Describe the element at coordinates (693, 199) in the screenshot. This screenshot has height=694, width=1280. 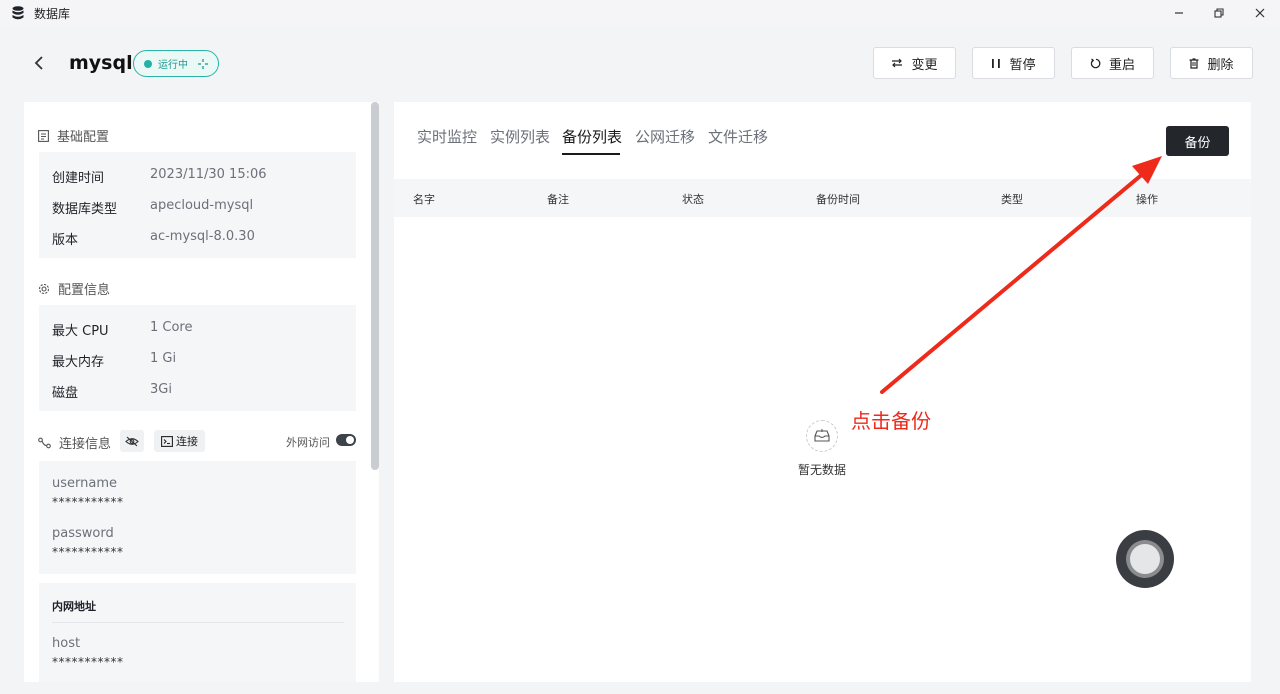
I see `column-header-status: 状态` at that location.